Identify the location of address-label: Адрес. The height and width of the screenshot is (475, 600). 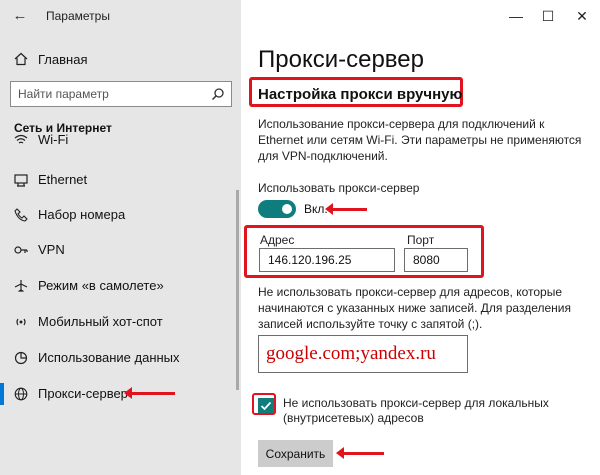
(277, 240).